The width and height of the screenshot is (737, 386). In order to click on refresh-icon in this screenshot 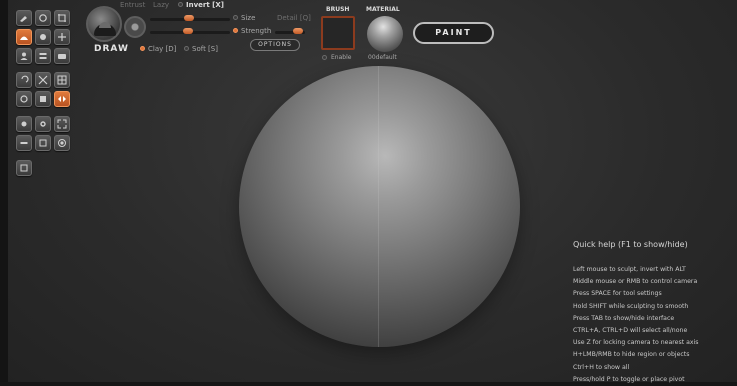, I will do `click(24, 99)`.